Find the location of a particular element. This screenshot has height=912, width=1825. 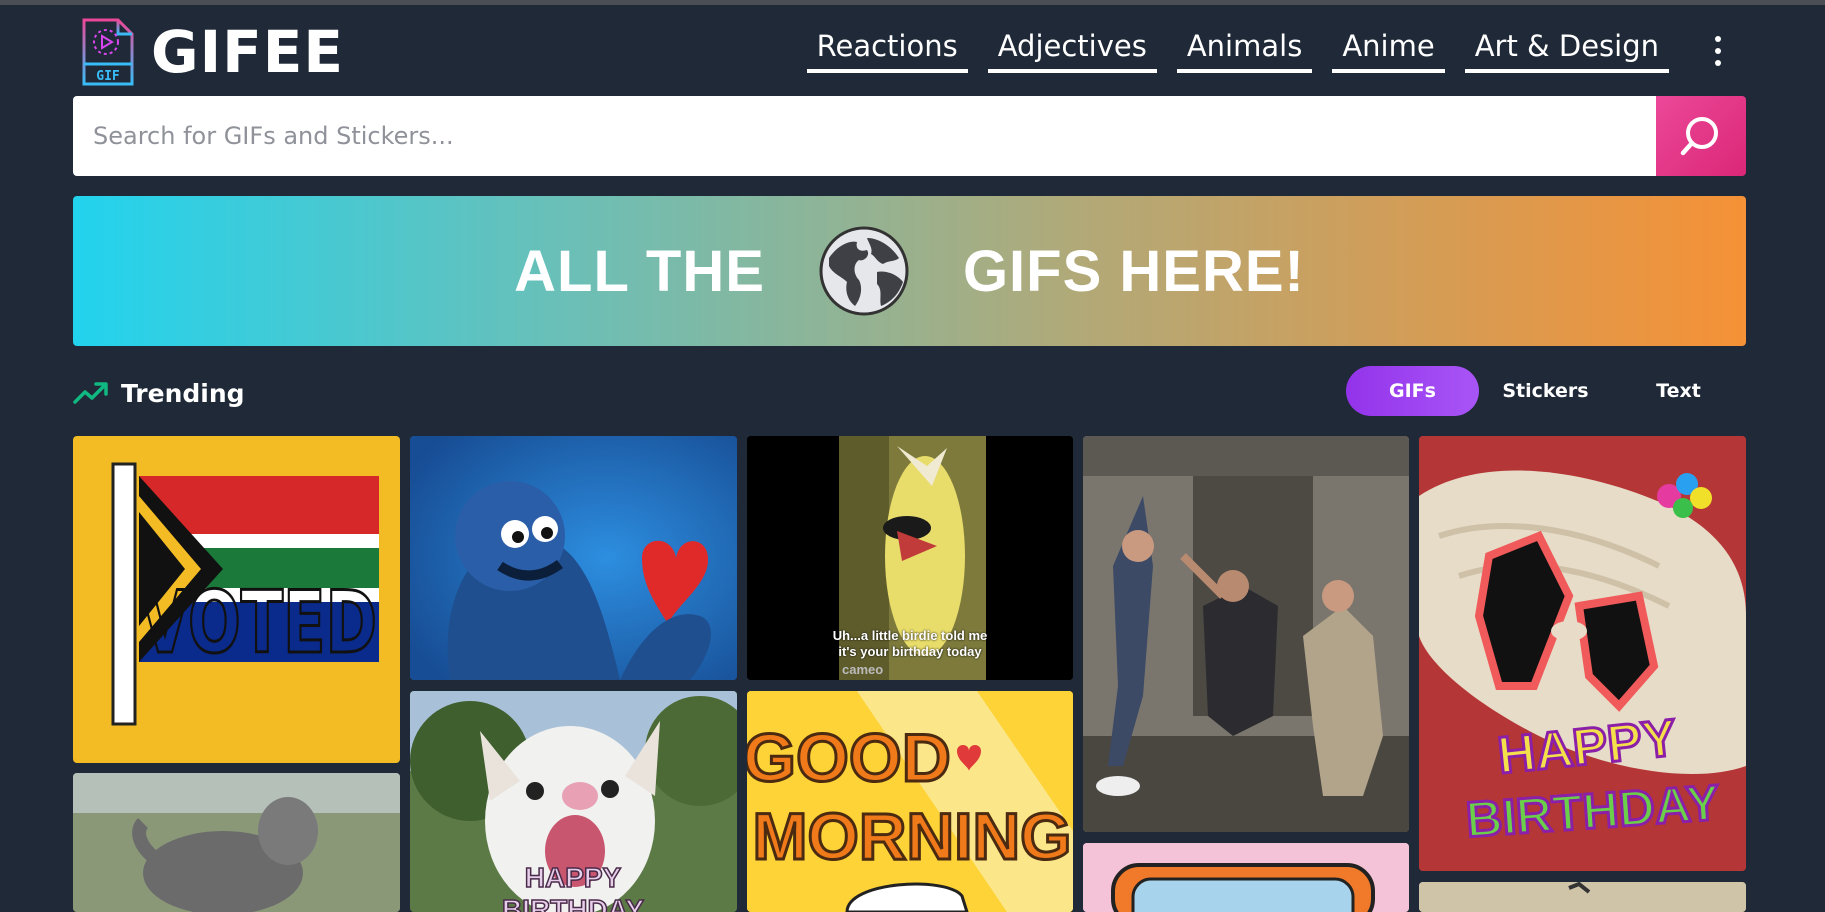

trending-up-icon is located at coordinates (90, 393).